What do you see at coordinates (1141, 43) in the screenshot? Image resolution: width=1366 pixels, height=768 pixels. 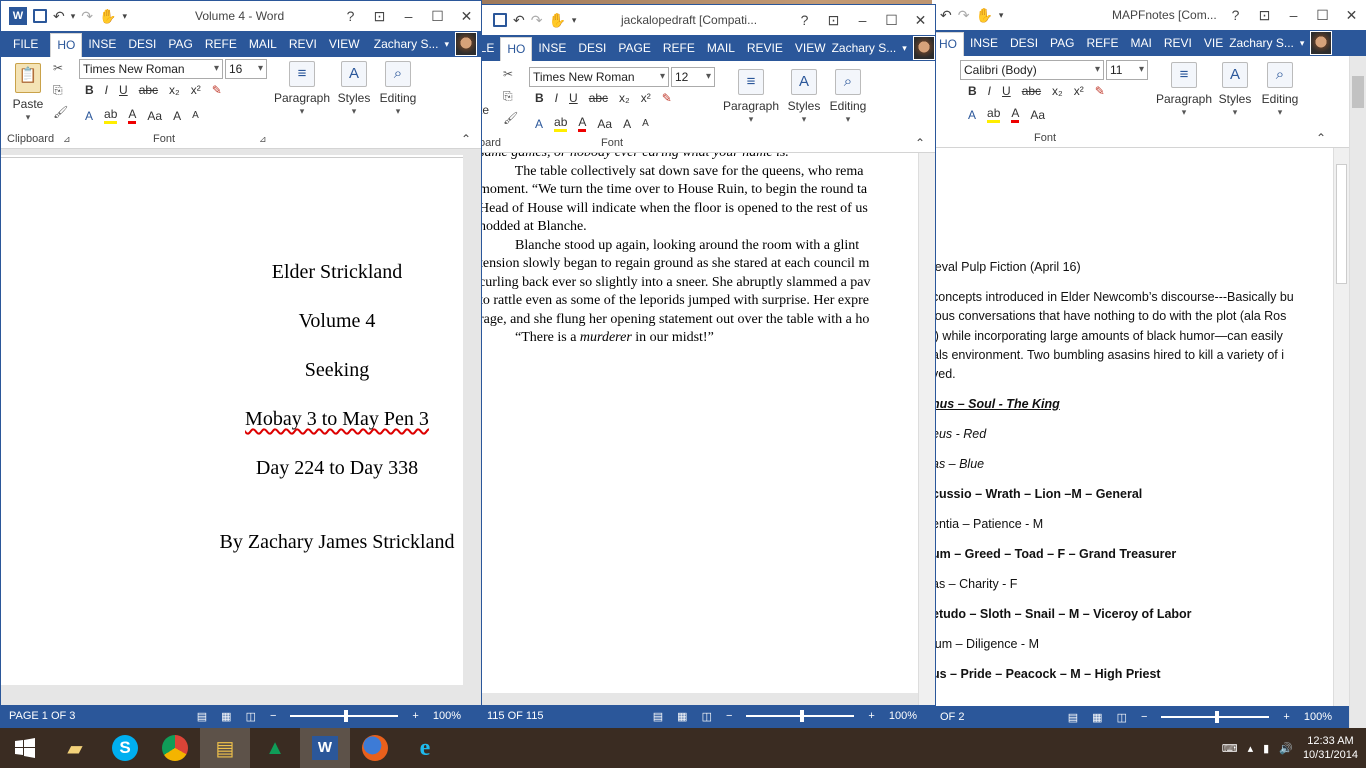 I see `tab-mailings: MAI` at bounding box center [1141, 43].